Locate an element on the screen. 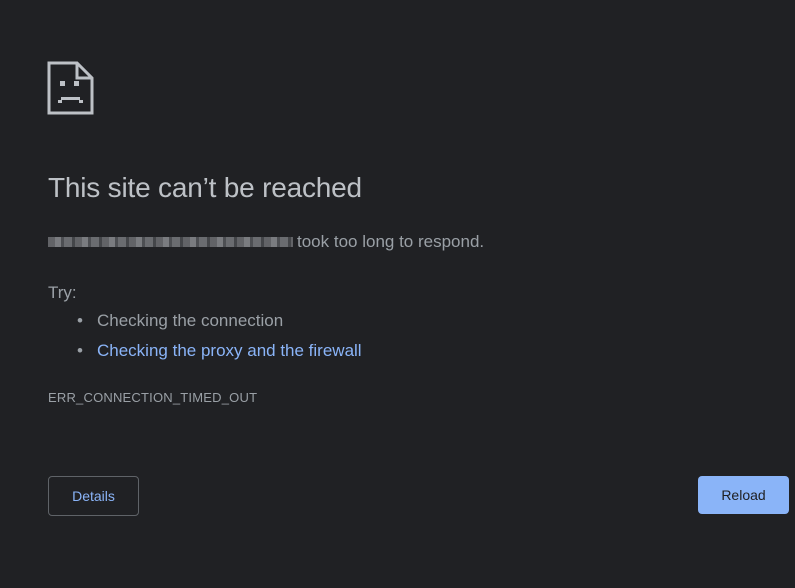 Image resolution: width=795 pixels, height=588 pixels. reload-button: Reload is located at coordinates (743, 495).